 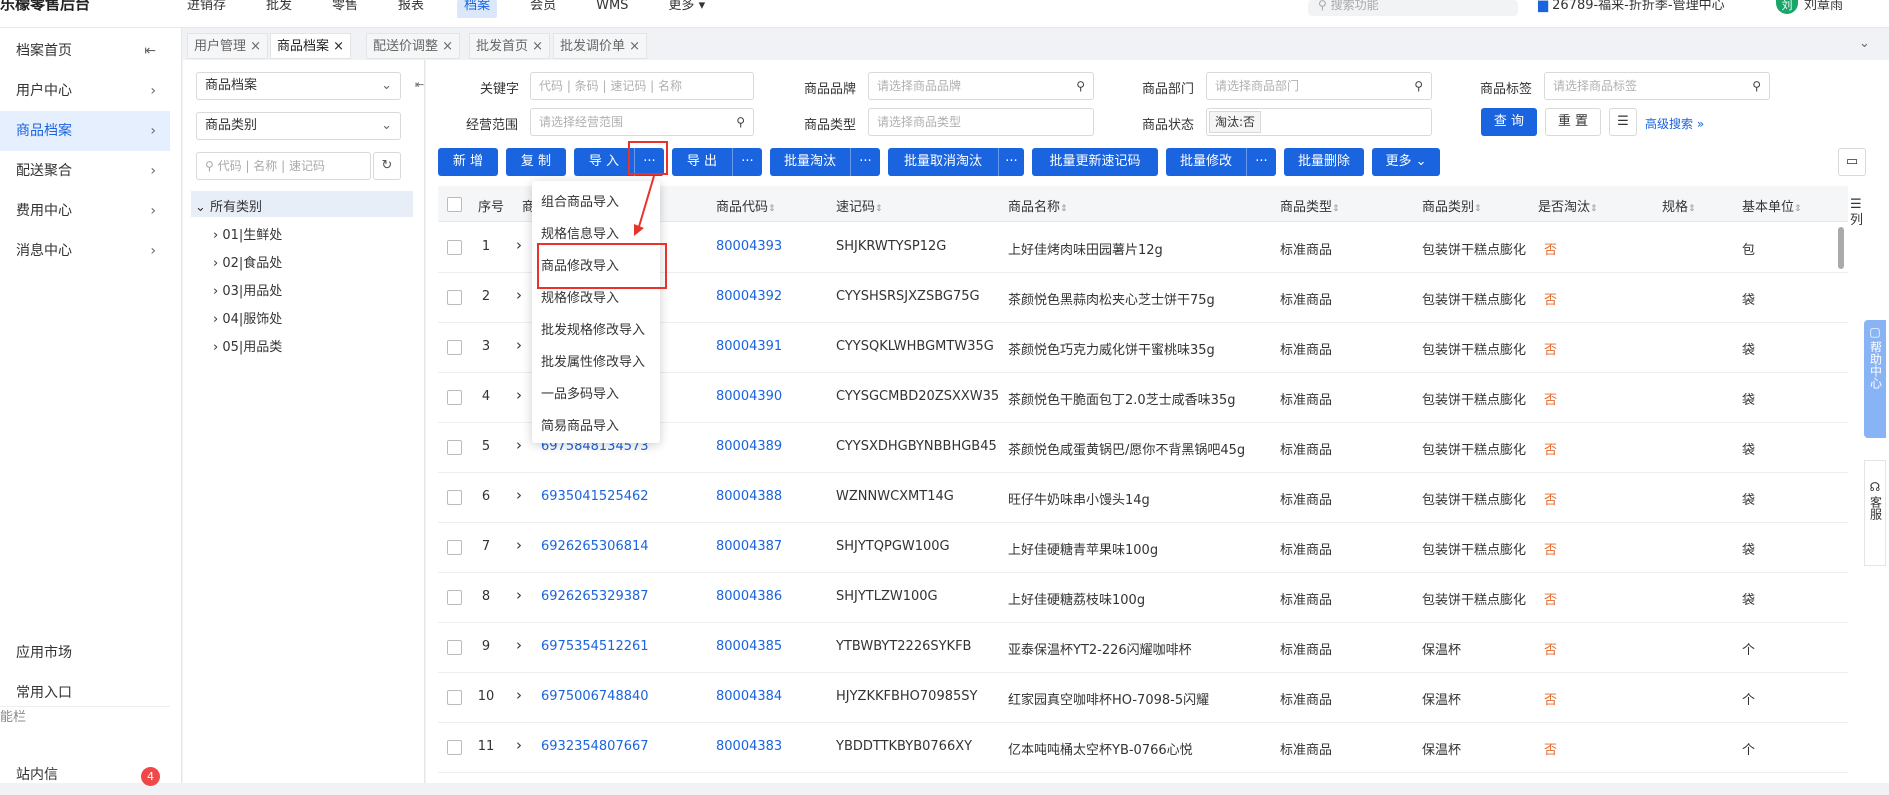 What do you see at coordinates (1206, 162) in the screenshot?
I see `batch-modify-button: 批量修改` at bounding box center [1206, 162].